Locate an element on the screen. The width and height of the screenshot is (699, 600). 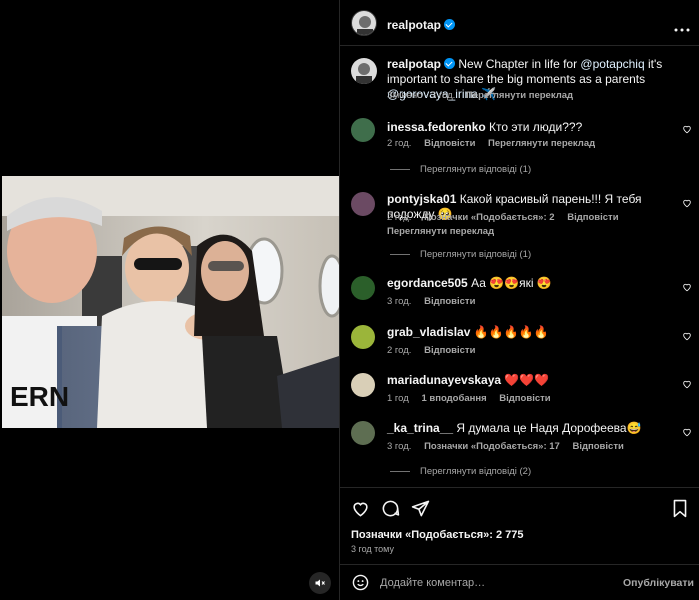
comment-likes-count: 1 вподобання is located at coordinates (453, 398).